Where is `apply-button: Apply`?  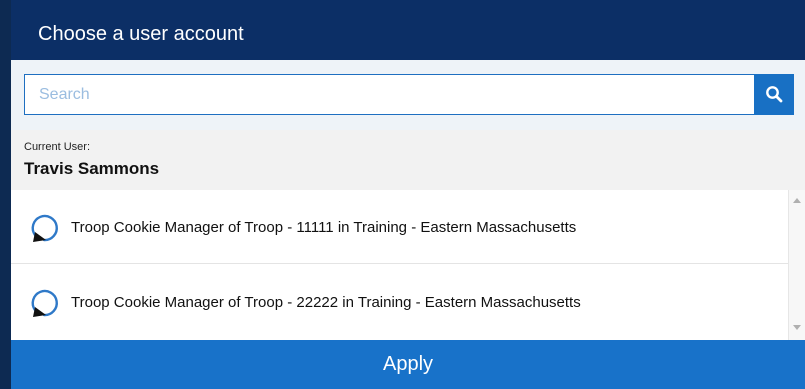 apply-button: Apply is located at coordinates (408, 364).